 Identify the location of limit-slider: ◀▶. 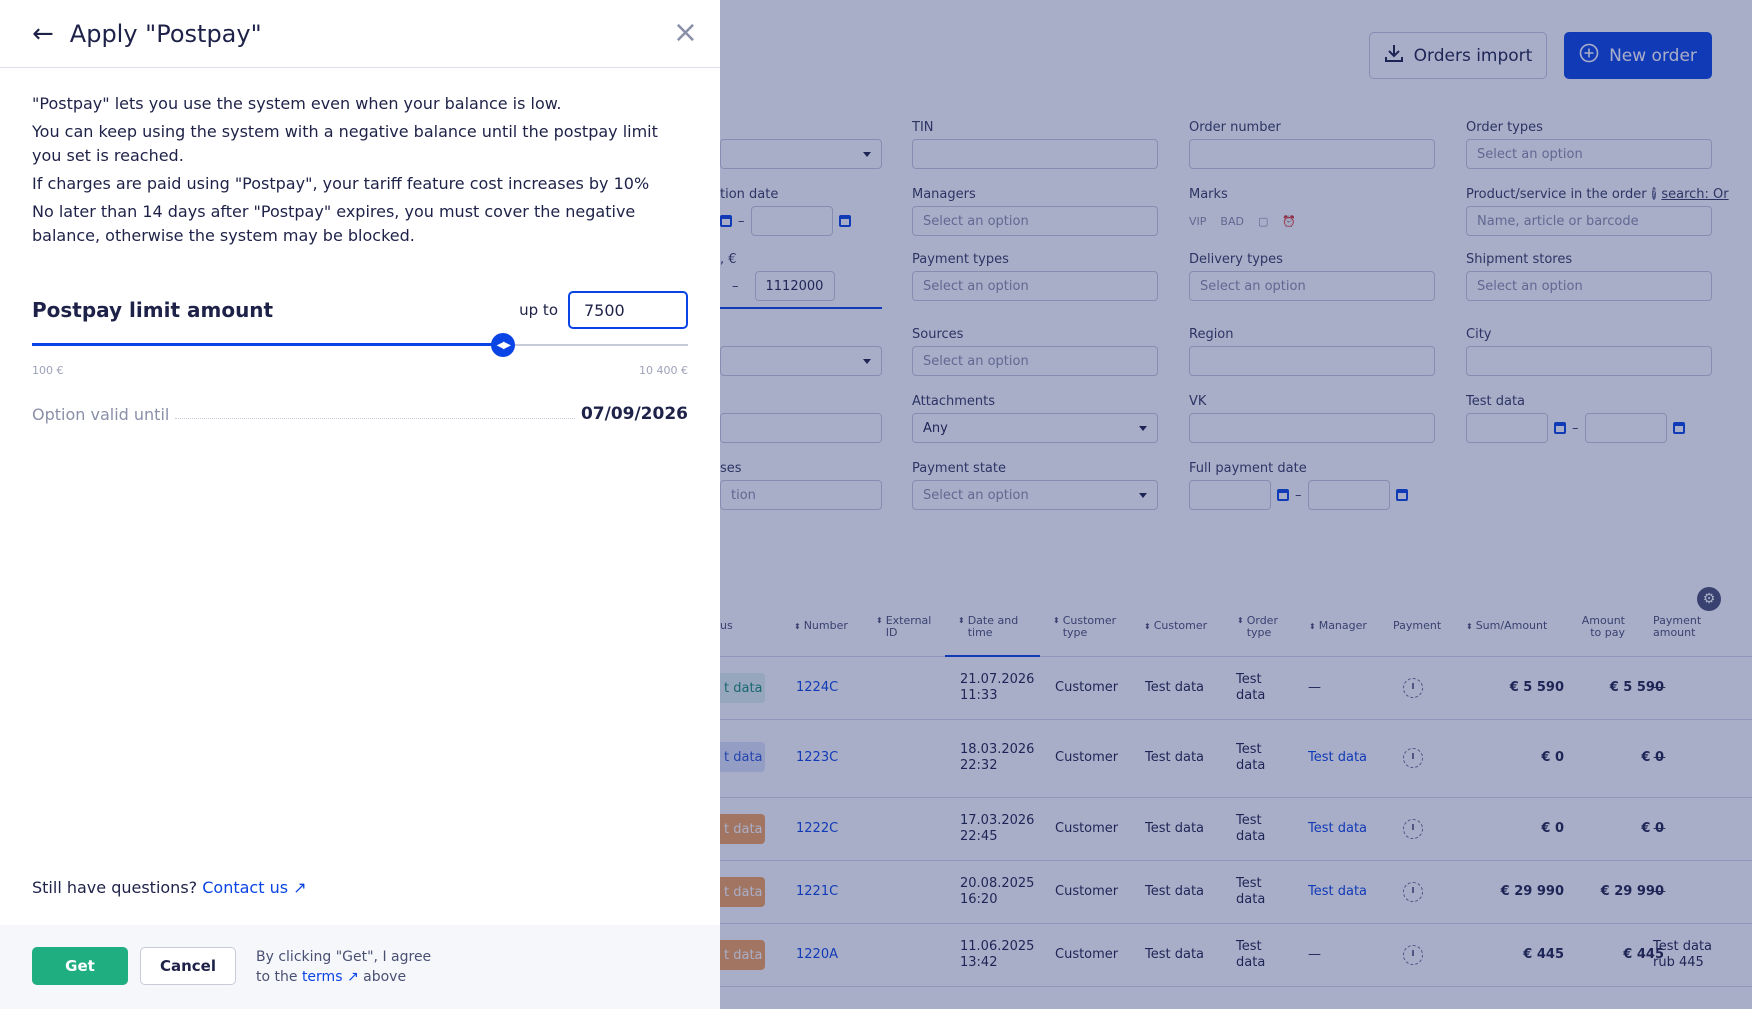
(360, 345).